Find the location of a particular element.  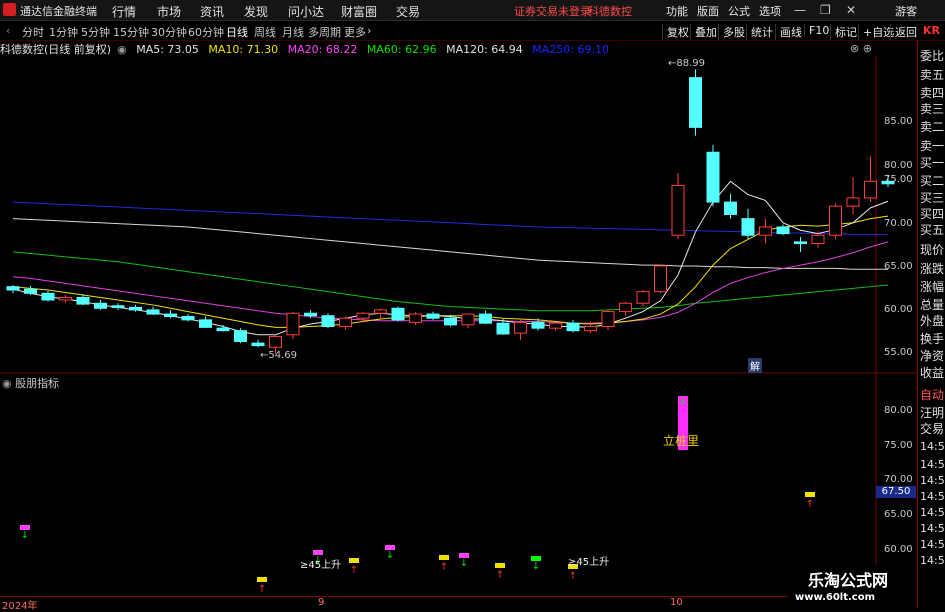

period-30min: 30分钟 is located at coordinates (169, 32).